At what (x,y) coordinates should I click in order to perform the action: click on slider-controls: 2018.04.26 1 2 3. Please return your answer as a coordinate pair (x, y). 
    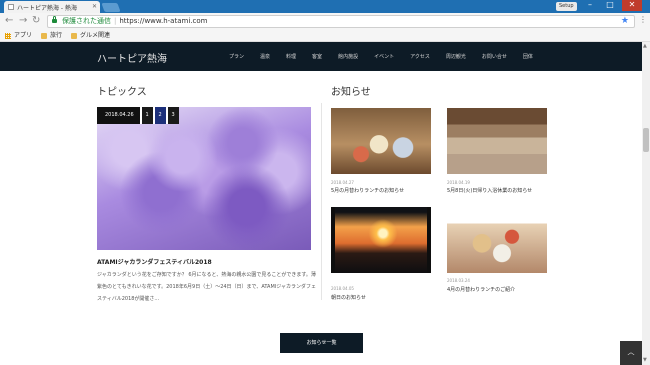
    Looking at the image, I should click on (138, 115).